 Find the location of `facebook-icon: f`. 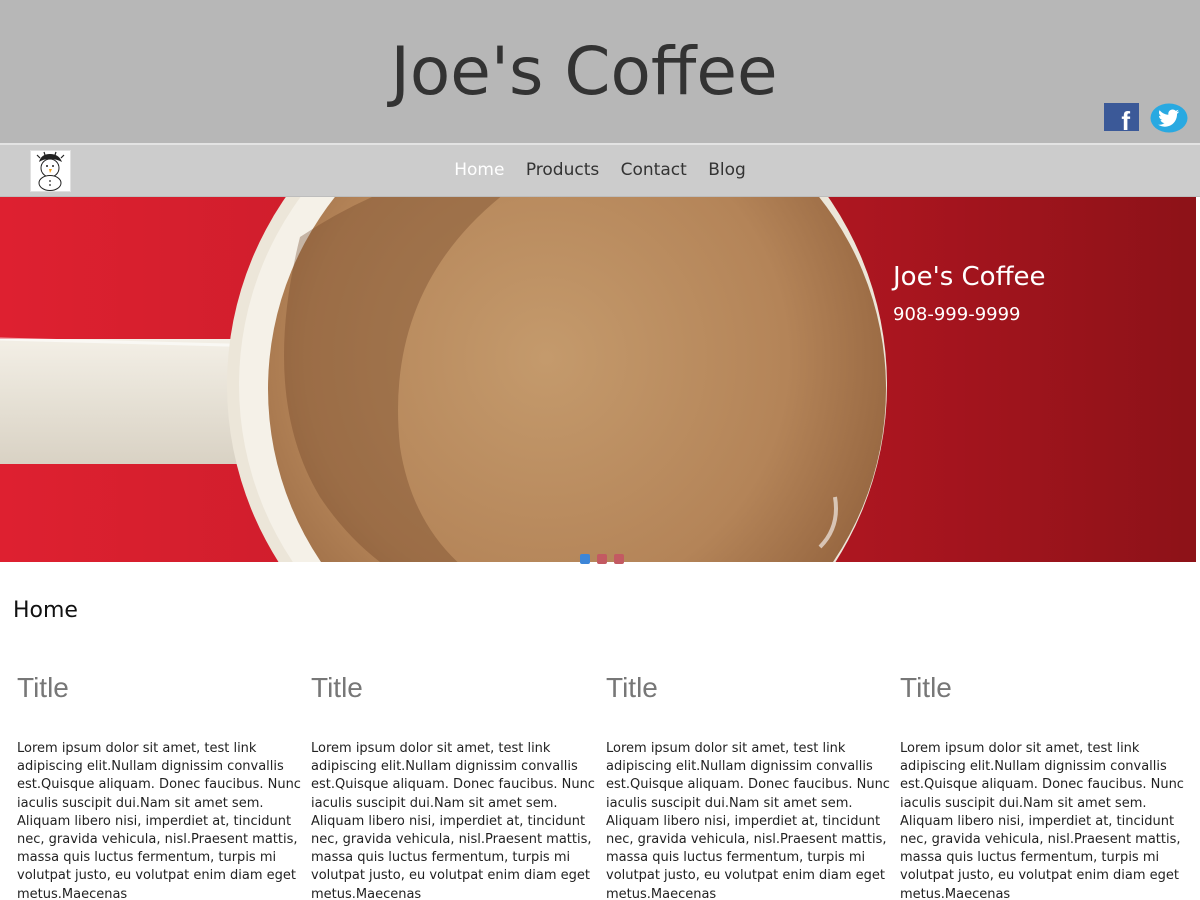

facebook-icon: f is located at coordinates (1121, 119).